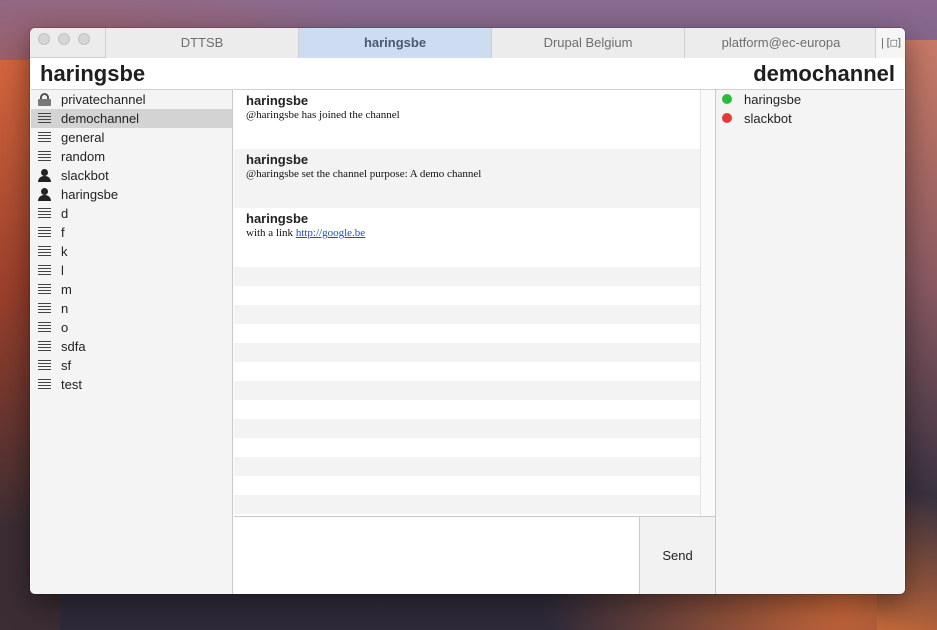 This screenshot has width=937, height=630. What do you see at coordinates (131, 194) in the screenshot?
I see `sidebar-item-haringsbe: haringsbe` at bounding box center [131, 194].